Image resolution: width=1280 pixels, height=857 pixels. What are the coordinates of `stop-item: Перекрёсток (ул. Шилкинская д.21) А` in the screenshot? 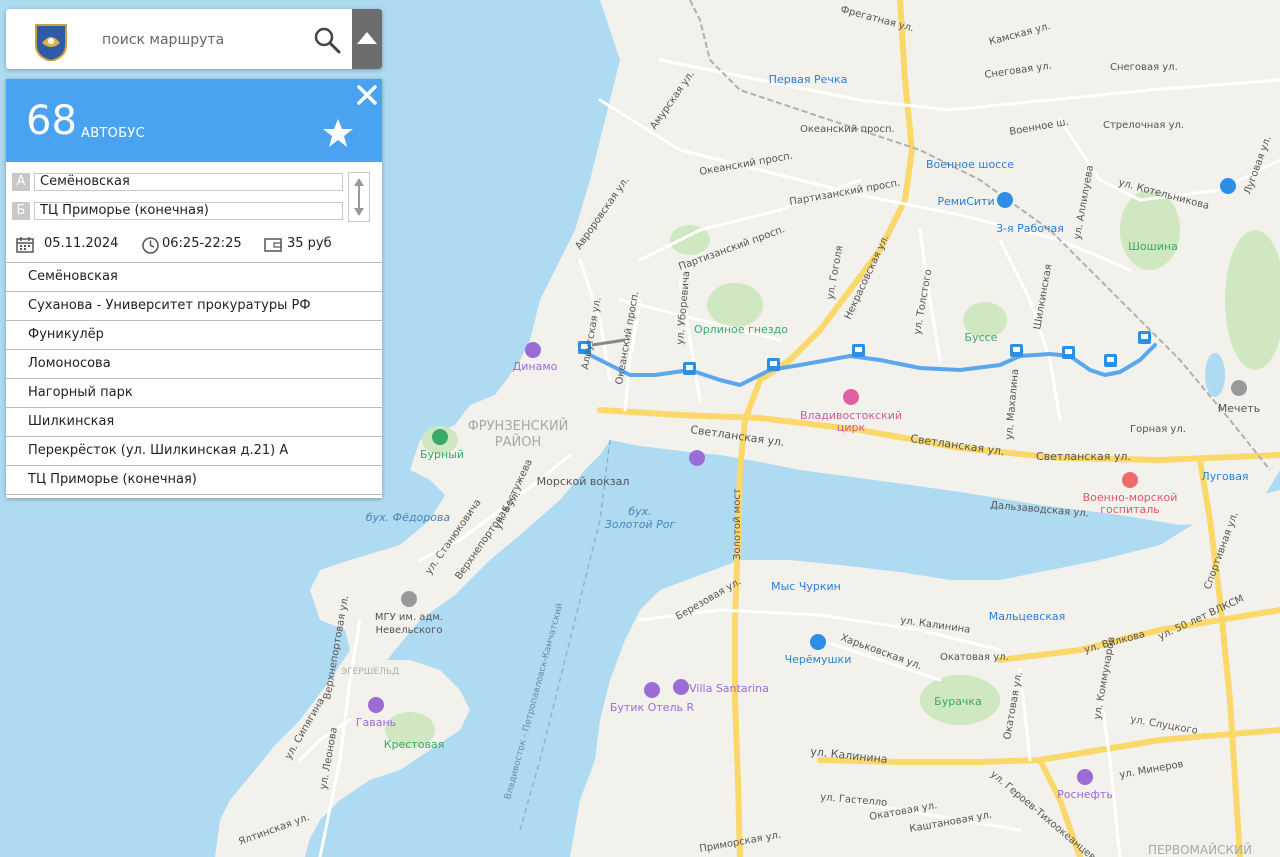 It's located at (194, 450).